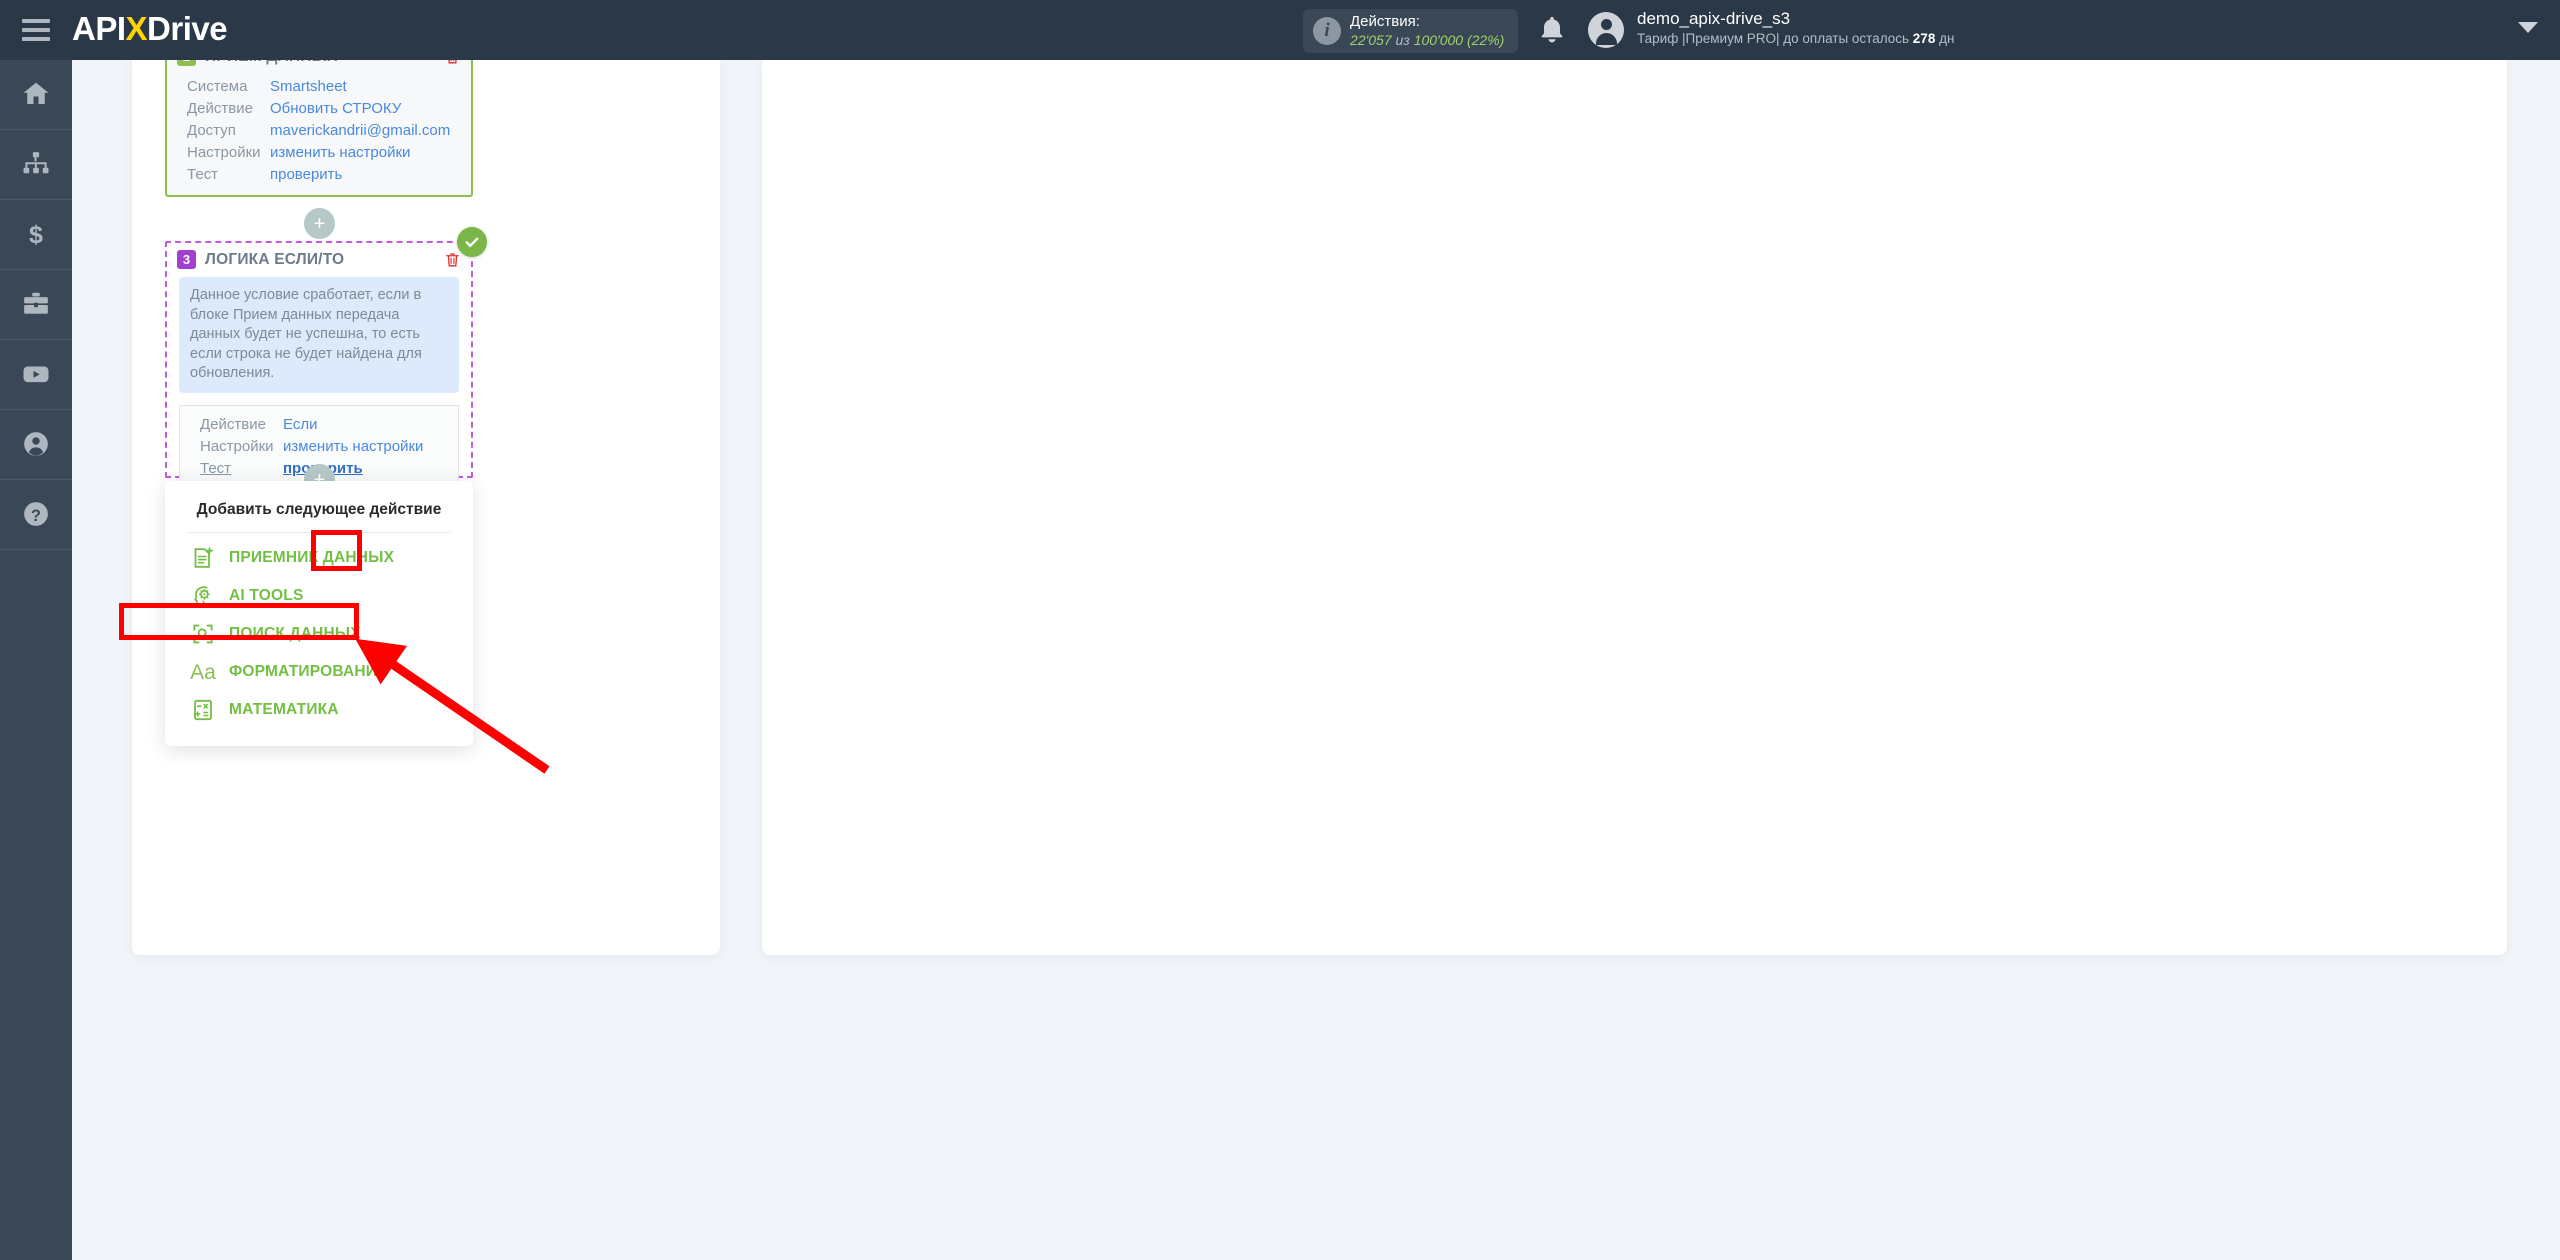 The height and width of the screenshot is (1260, 2560). Describe the element at coordinates (295, 633) in the screenshot. I see `dropdown-item-label: ПОИСК ДАННЫХ` at that location.